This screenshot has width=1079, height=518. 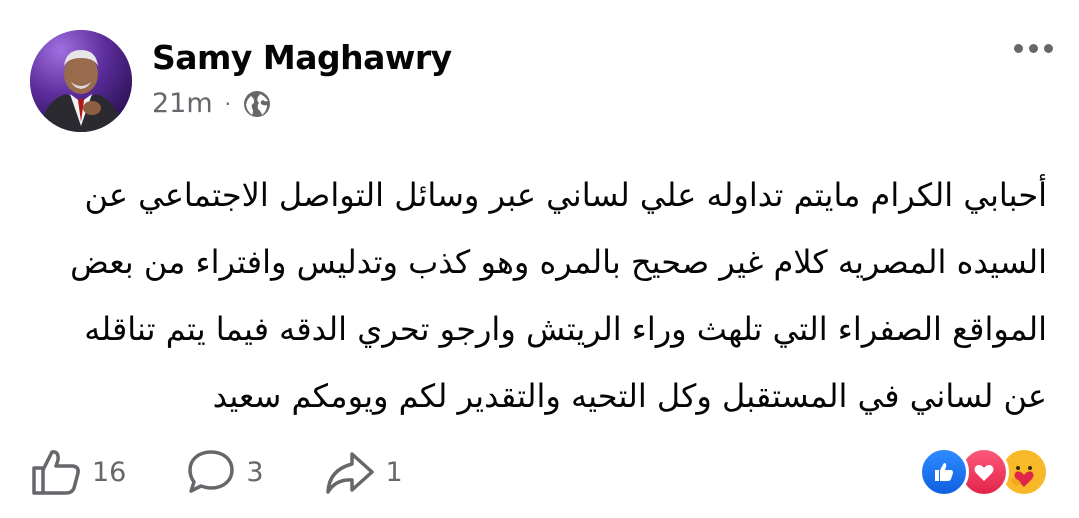 I want to click on more-options-button, so click(x=1033, y=48).